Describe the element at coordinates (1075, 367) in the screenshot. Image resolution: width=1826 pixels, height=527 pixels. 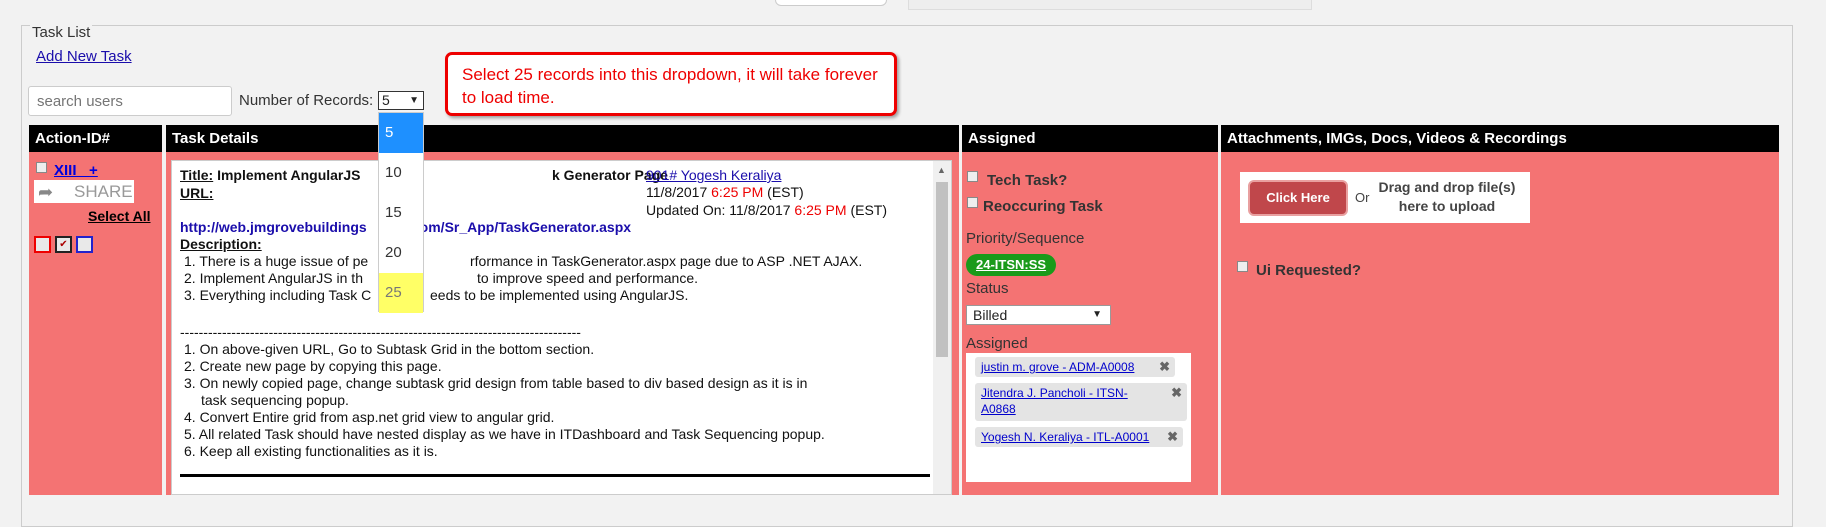
I see `assignee-chip: justin m. grove - ADM-A0008 ✖` at that location.